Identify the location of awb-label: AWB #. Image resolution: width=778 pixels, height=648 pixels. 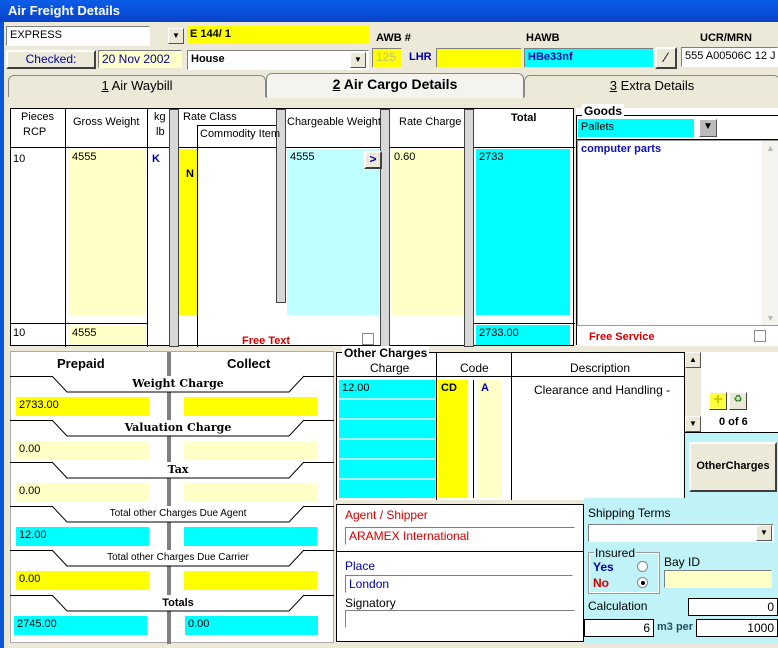
(393, 38).